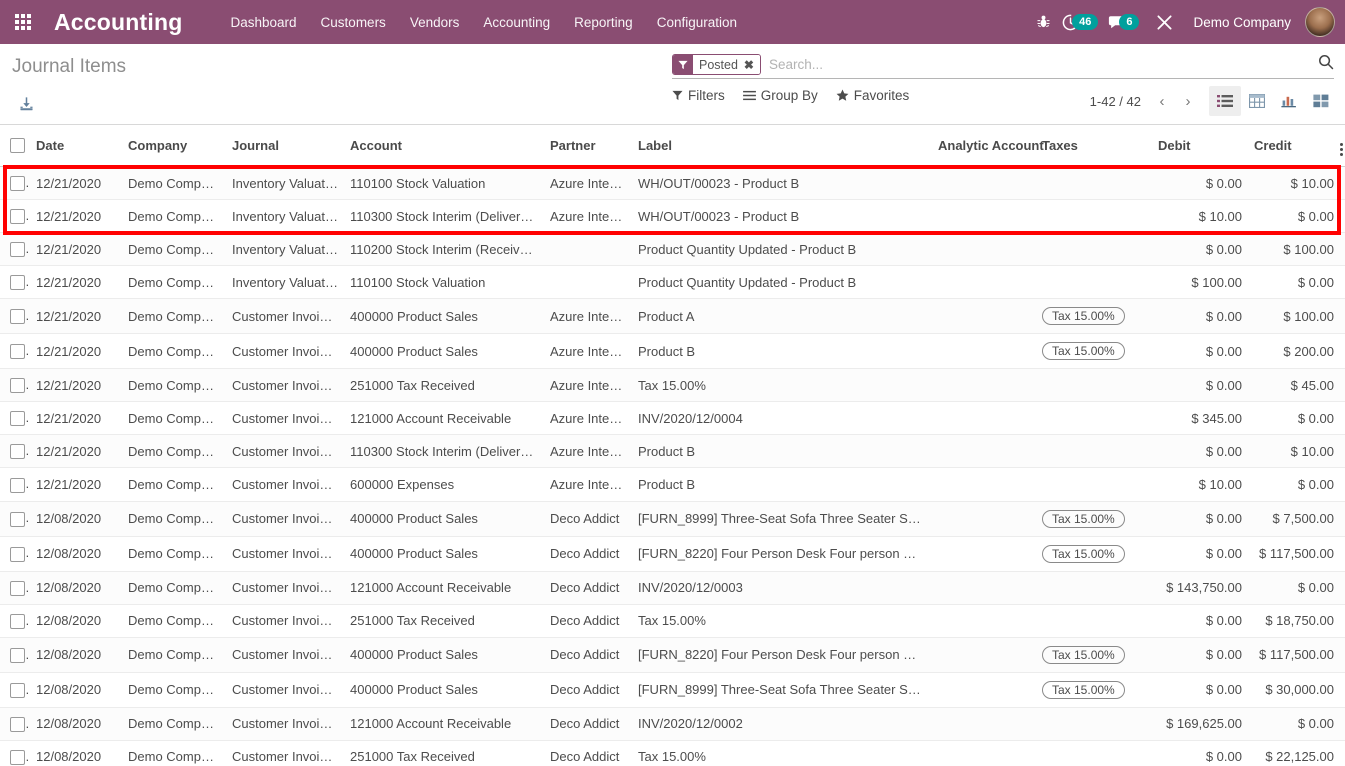 The width and height of the screenshot is (1345, 766). What do you see at coordinates (516, 22) in the screenshot?
I see `menu-item-accounting: Accounting` at bounding box center [516, 22].